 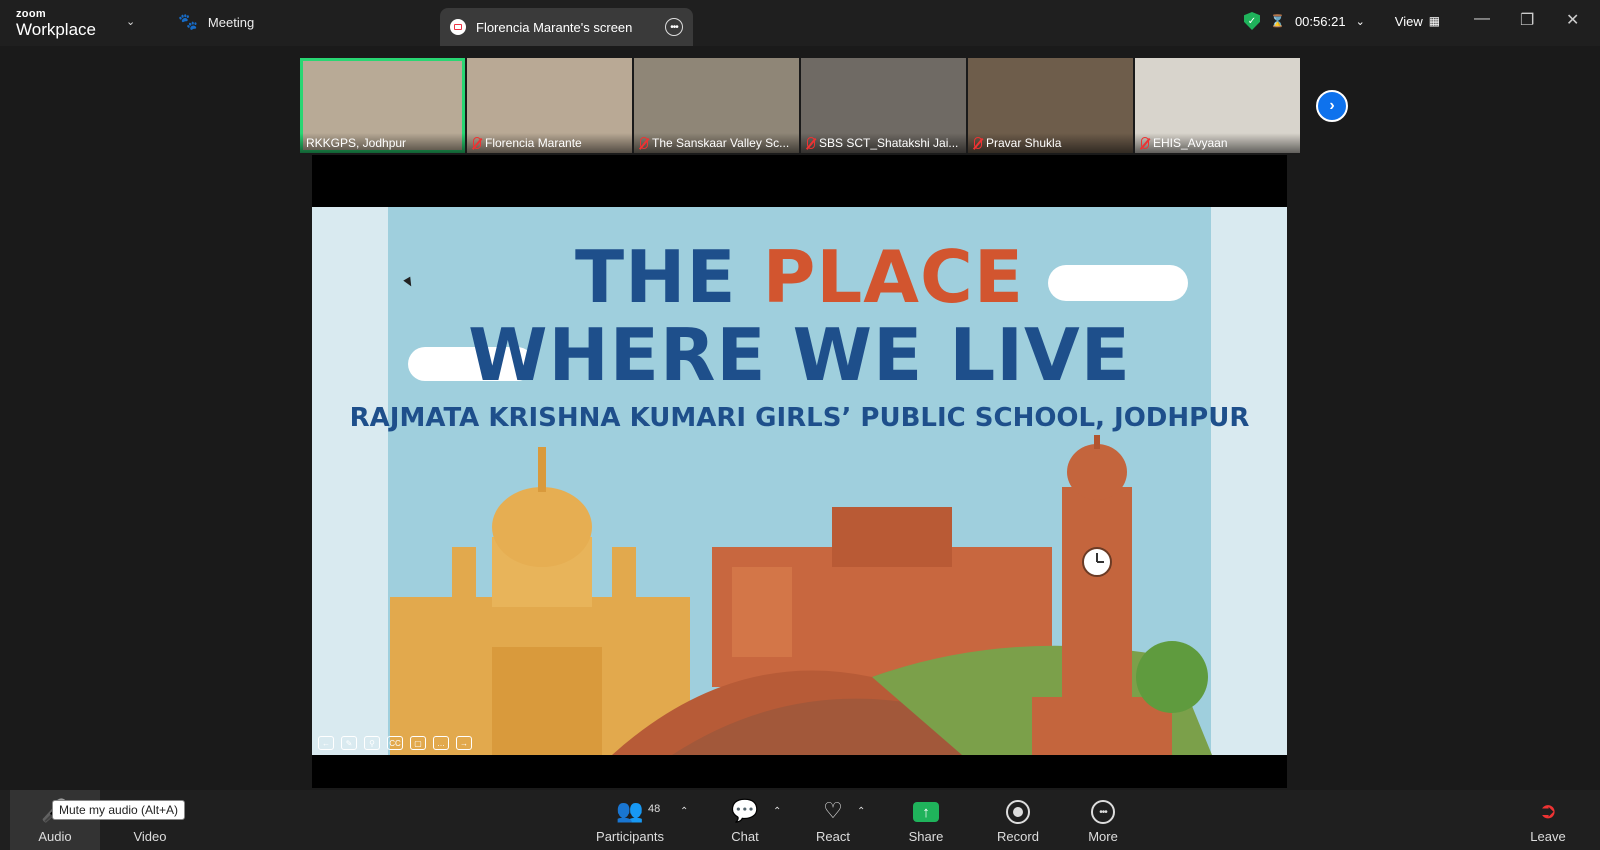 I want to click on leave-icon: ➲, so click(x=1548, y=810).